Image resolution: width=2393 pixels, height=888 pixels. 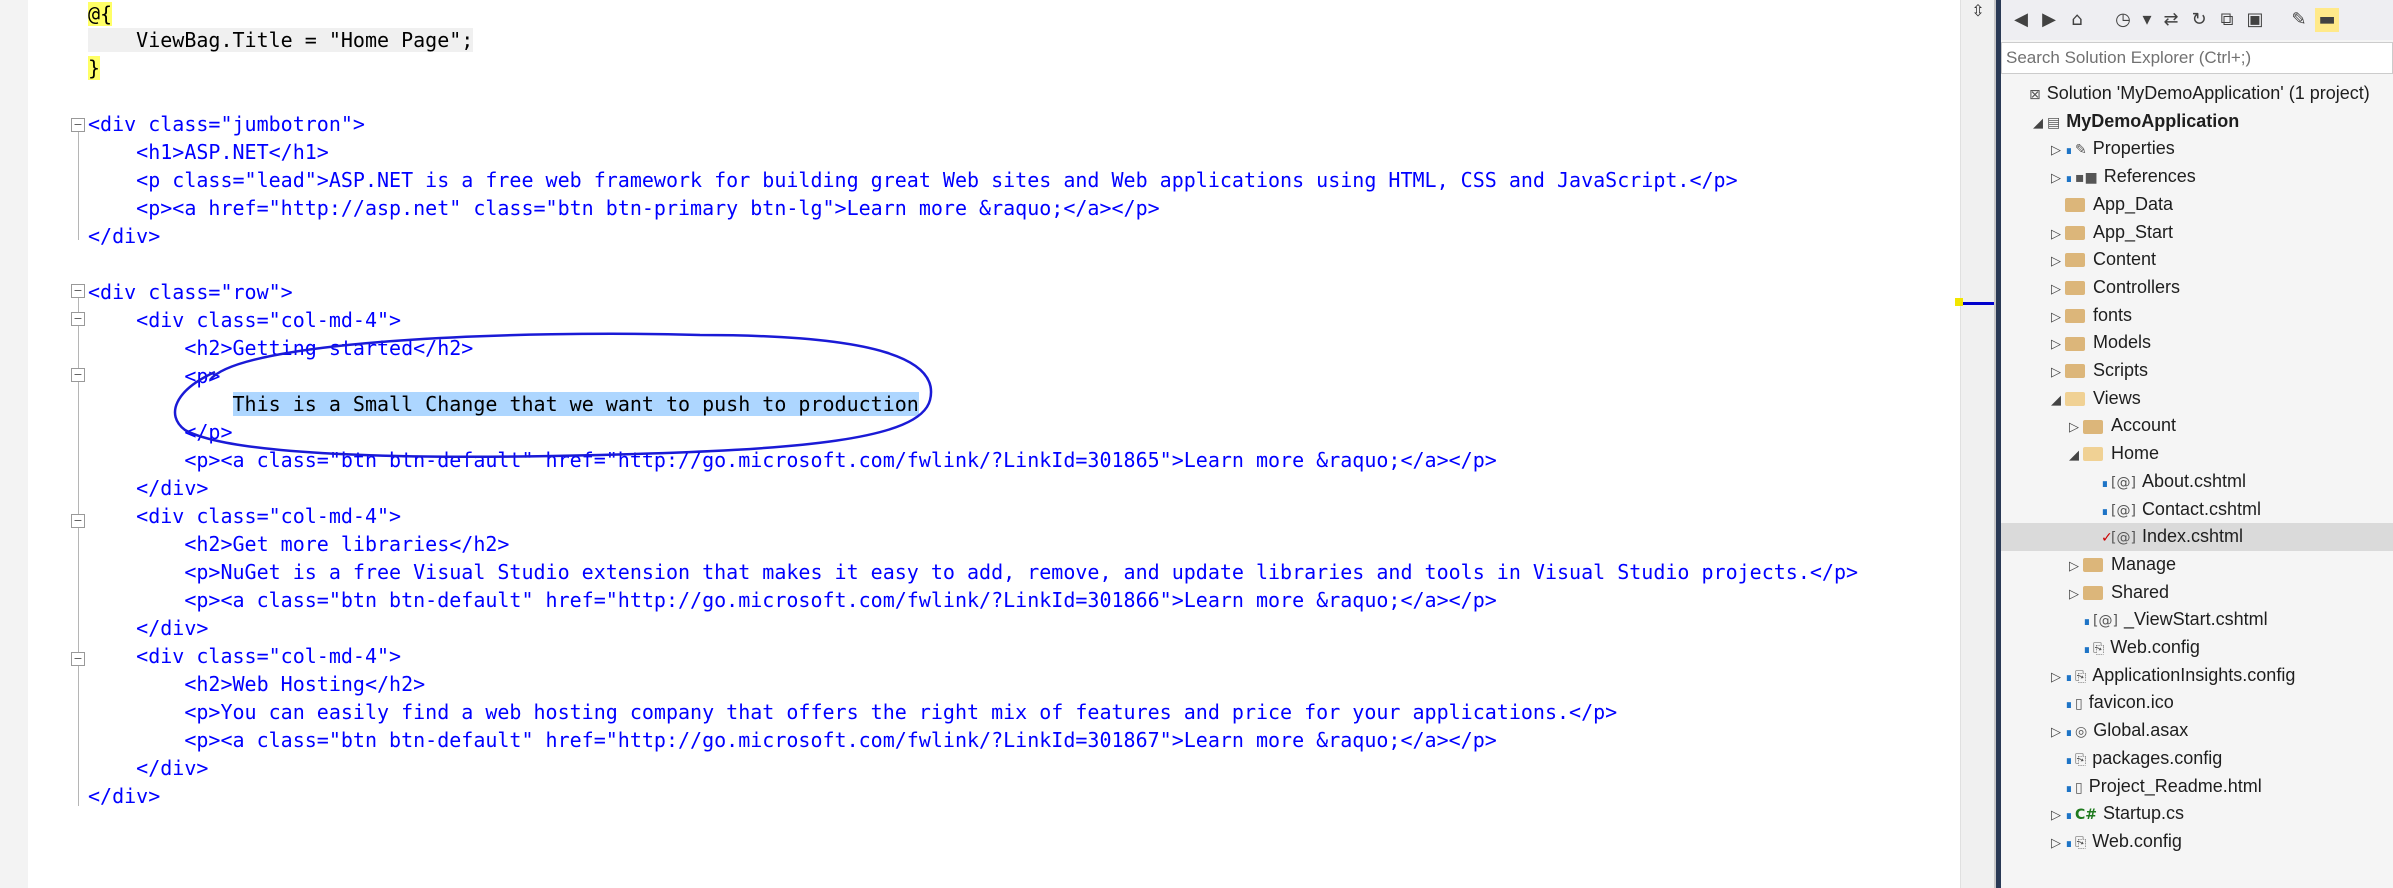 What do you see at coordinates (2147, 20) in the screenshot?
I see `chevron-down-icon: ▾` at bounding box center [2147, 20].